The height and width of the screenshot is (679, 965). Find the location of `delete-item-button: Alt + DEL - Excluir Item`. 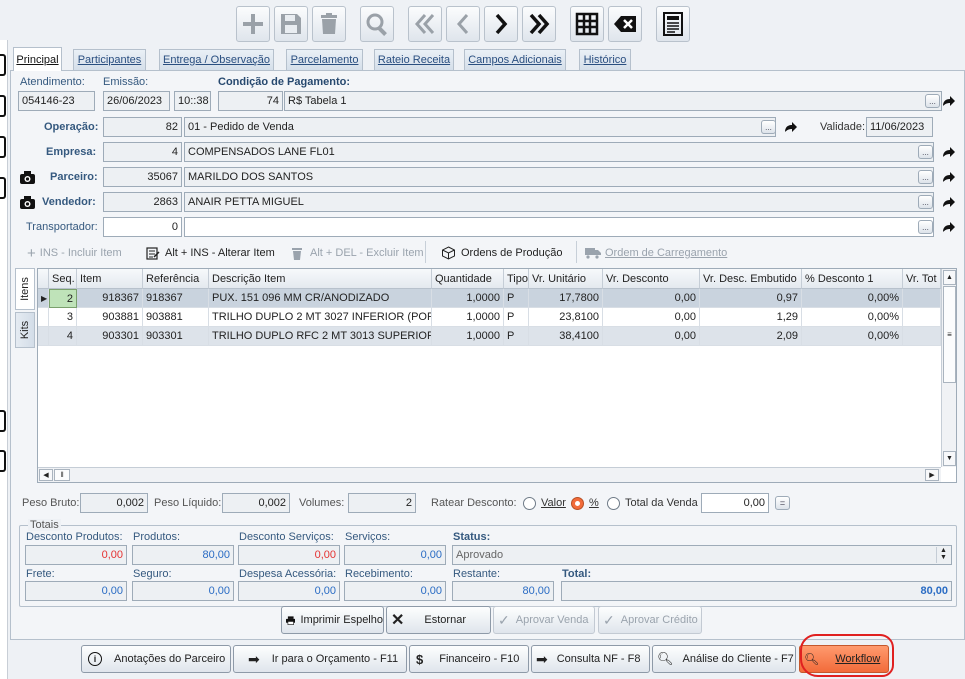

delete-item-button: Alt + DEL - Excluir Item is located at coordinates (357, 253).